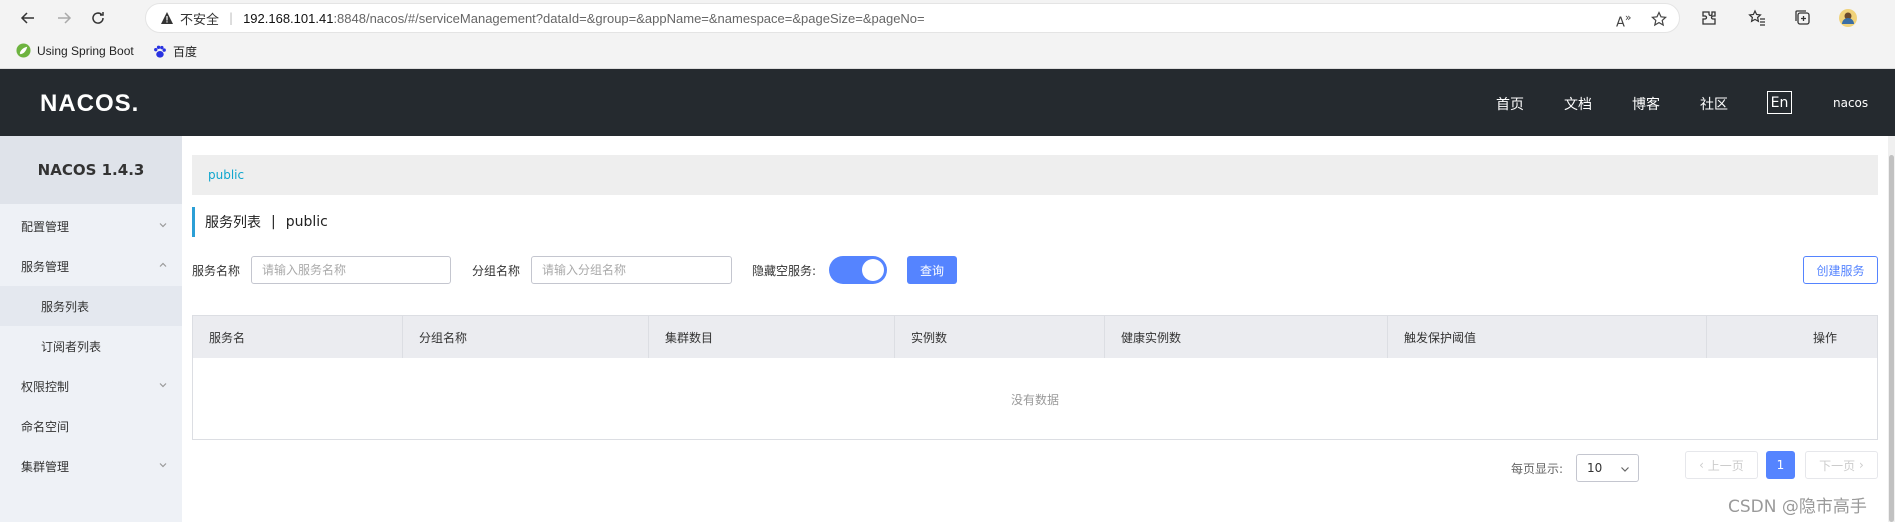 This screenshot has height=522, width=1895. I want to click on nav-blog: 博客, so click(1646, 104).